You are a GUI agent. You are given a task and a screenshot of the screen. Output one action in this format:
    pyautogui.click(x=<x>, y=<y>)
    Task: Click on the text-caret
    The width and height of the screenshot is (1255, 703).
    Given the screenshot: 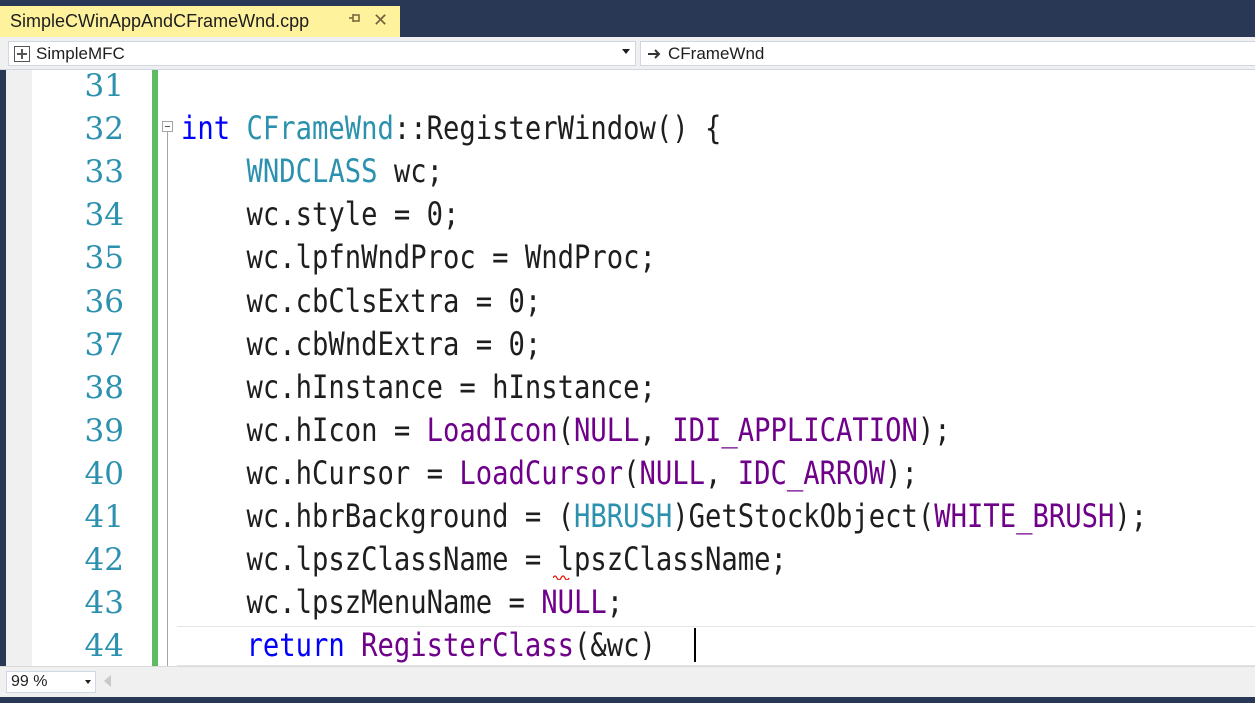 What is the action you would take?
    pyautogui.click(x=695, y=645)
    